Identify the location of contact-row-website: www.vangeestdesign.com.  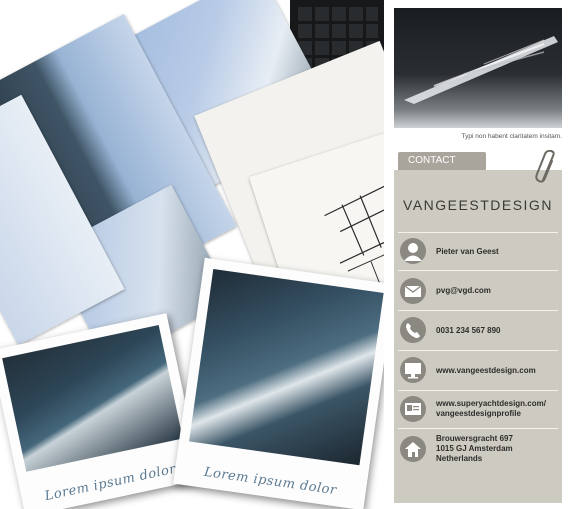
(480, 370).